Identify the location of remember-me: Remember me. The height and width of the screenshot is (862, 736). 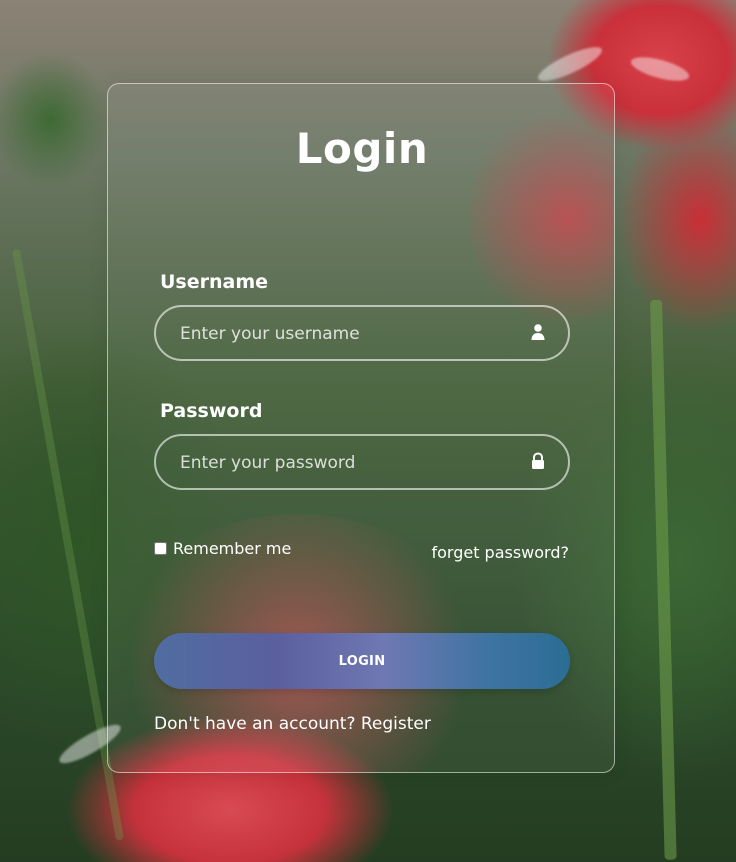
(222, 548).